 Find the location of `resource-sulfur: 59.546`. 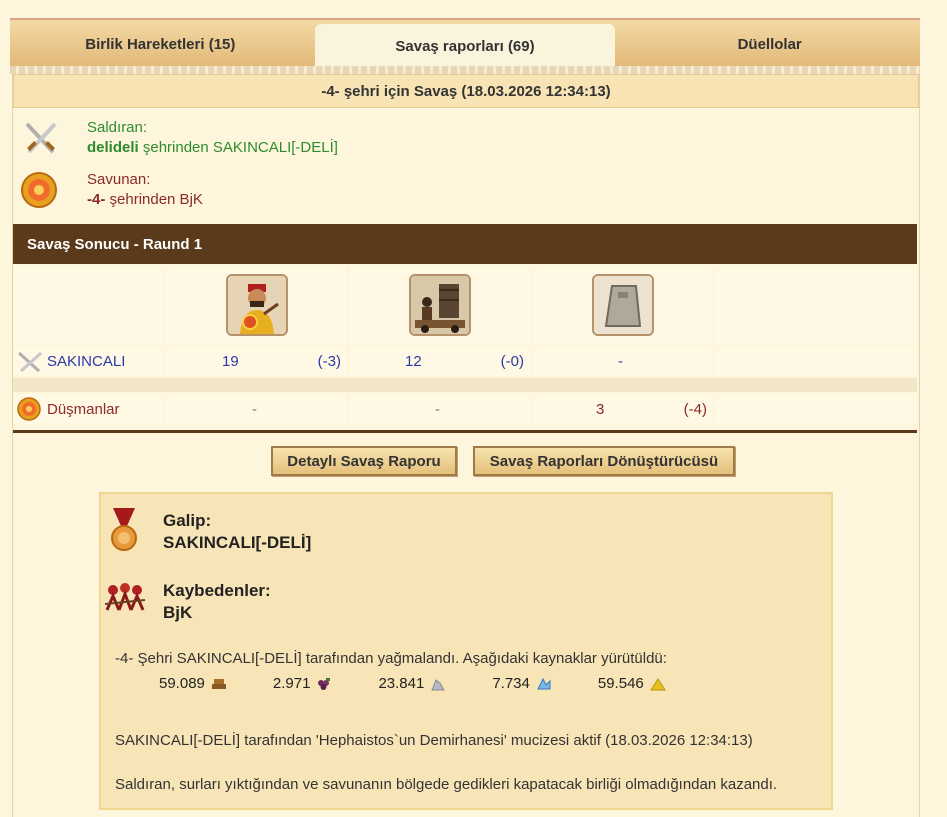

resource-sulfur: 59.546 is located at coordinates (632, 683).